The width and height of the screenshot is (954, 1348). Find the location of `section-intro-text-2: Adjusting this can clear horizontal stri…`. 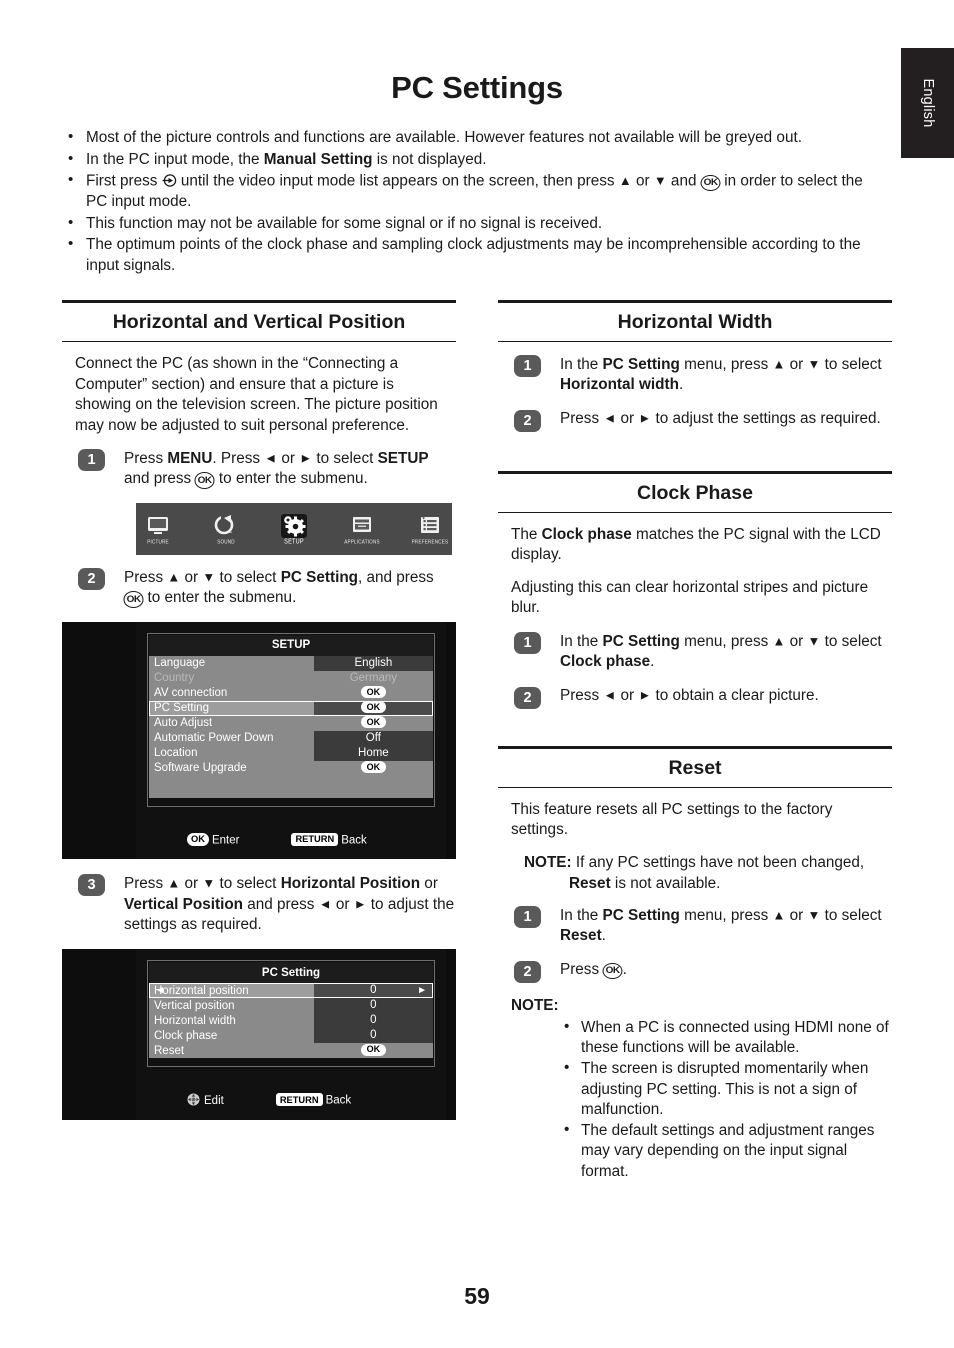

section-intro-text-2: Adjusting this can clear horizontal stri… is located at coordinates (690, 597).